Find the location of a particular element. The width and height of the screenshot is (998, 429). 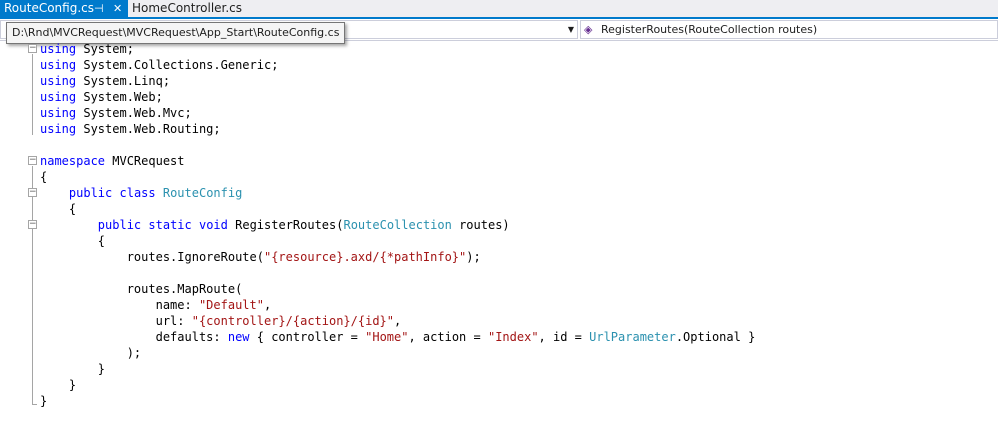

code-token: static is located at coordinates (170, 225).